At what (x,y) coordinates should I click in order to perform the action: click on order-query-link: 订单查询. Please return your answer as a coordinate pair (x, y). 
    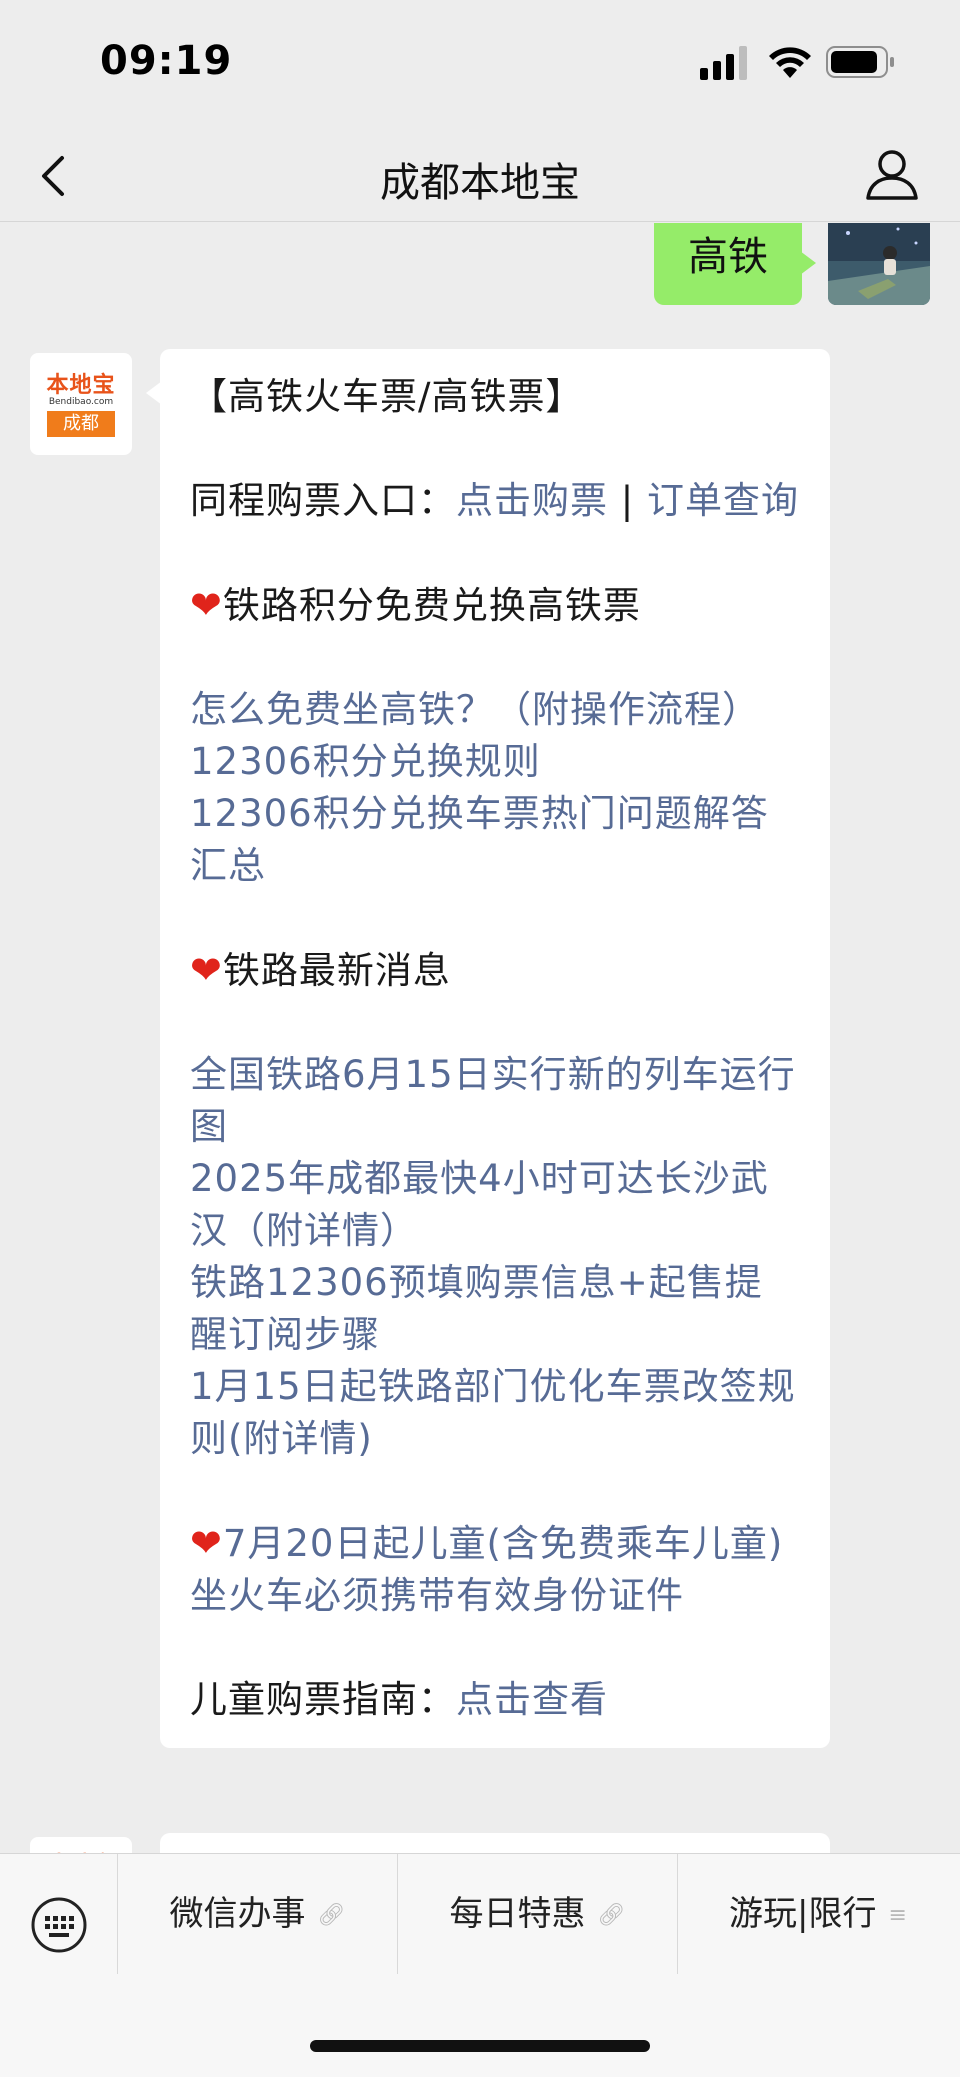
    Looking at the image, I should click on (723, 500).